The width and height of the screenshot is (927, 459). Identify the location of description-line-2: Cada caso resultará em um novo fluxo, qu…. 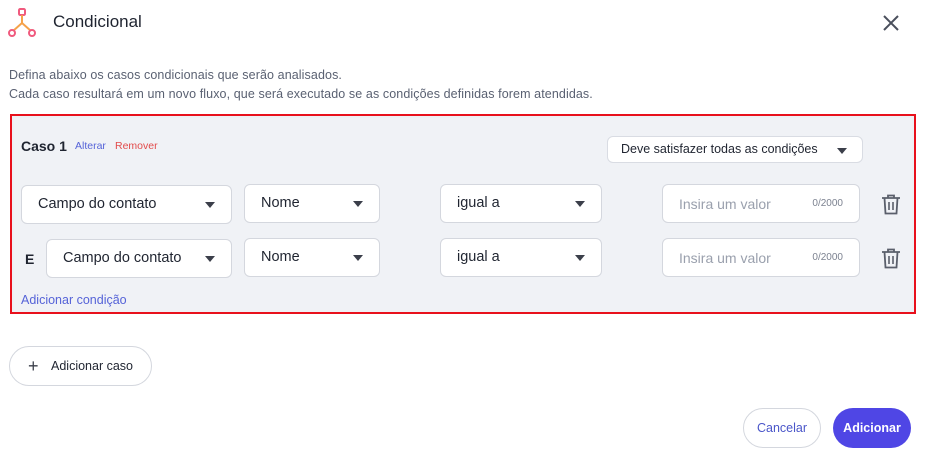
(301, 94).